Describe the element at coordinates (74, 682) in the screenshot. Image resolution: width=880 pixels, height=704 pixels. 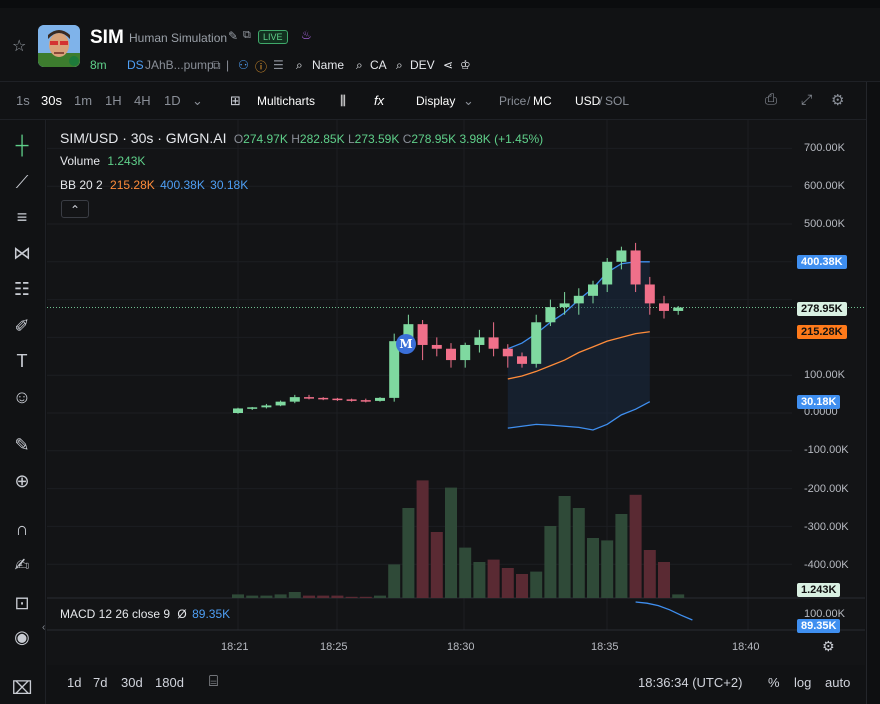
I see `range-1d: 1d` at that location.